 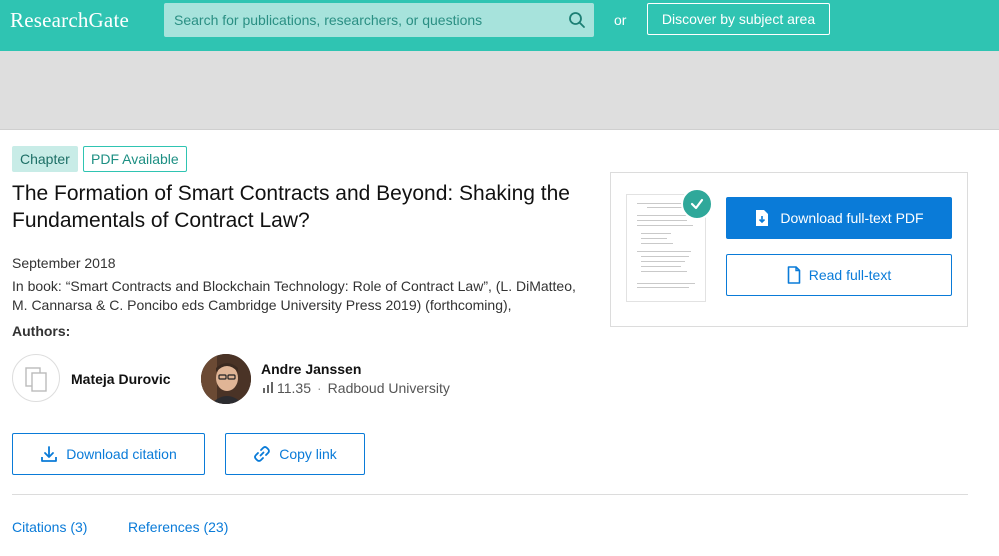 I want to click on publication-type-badge: Chapter, so click(x=45, y=159).